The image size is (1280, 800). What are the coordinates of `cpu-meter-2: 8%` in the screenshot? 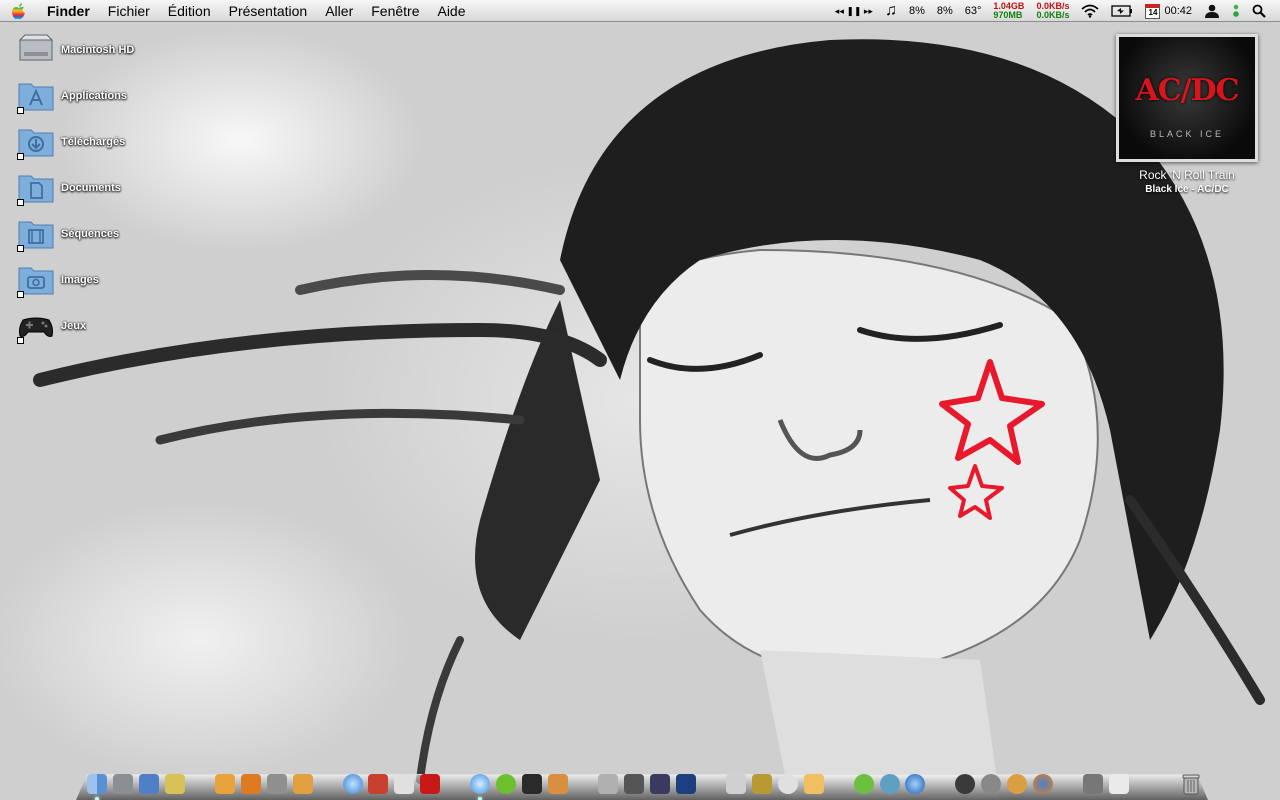 It's located at (945, 11).